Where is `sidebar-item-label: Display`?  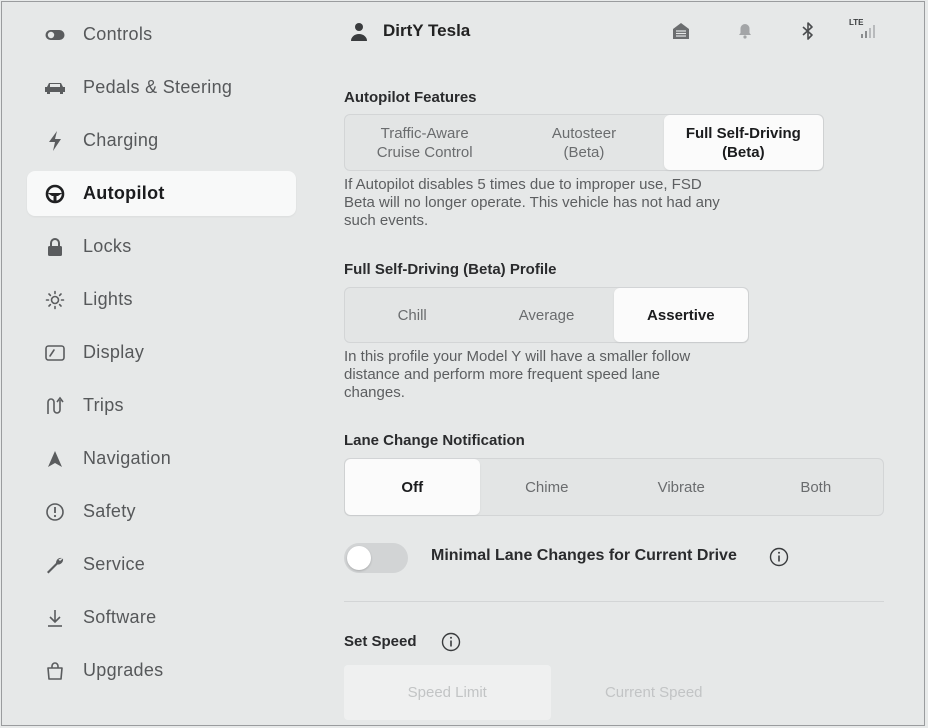 sidebar-item-label: Display is located at coordinates (114, 352).